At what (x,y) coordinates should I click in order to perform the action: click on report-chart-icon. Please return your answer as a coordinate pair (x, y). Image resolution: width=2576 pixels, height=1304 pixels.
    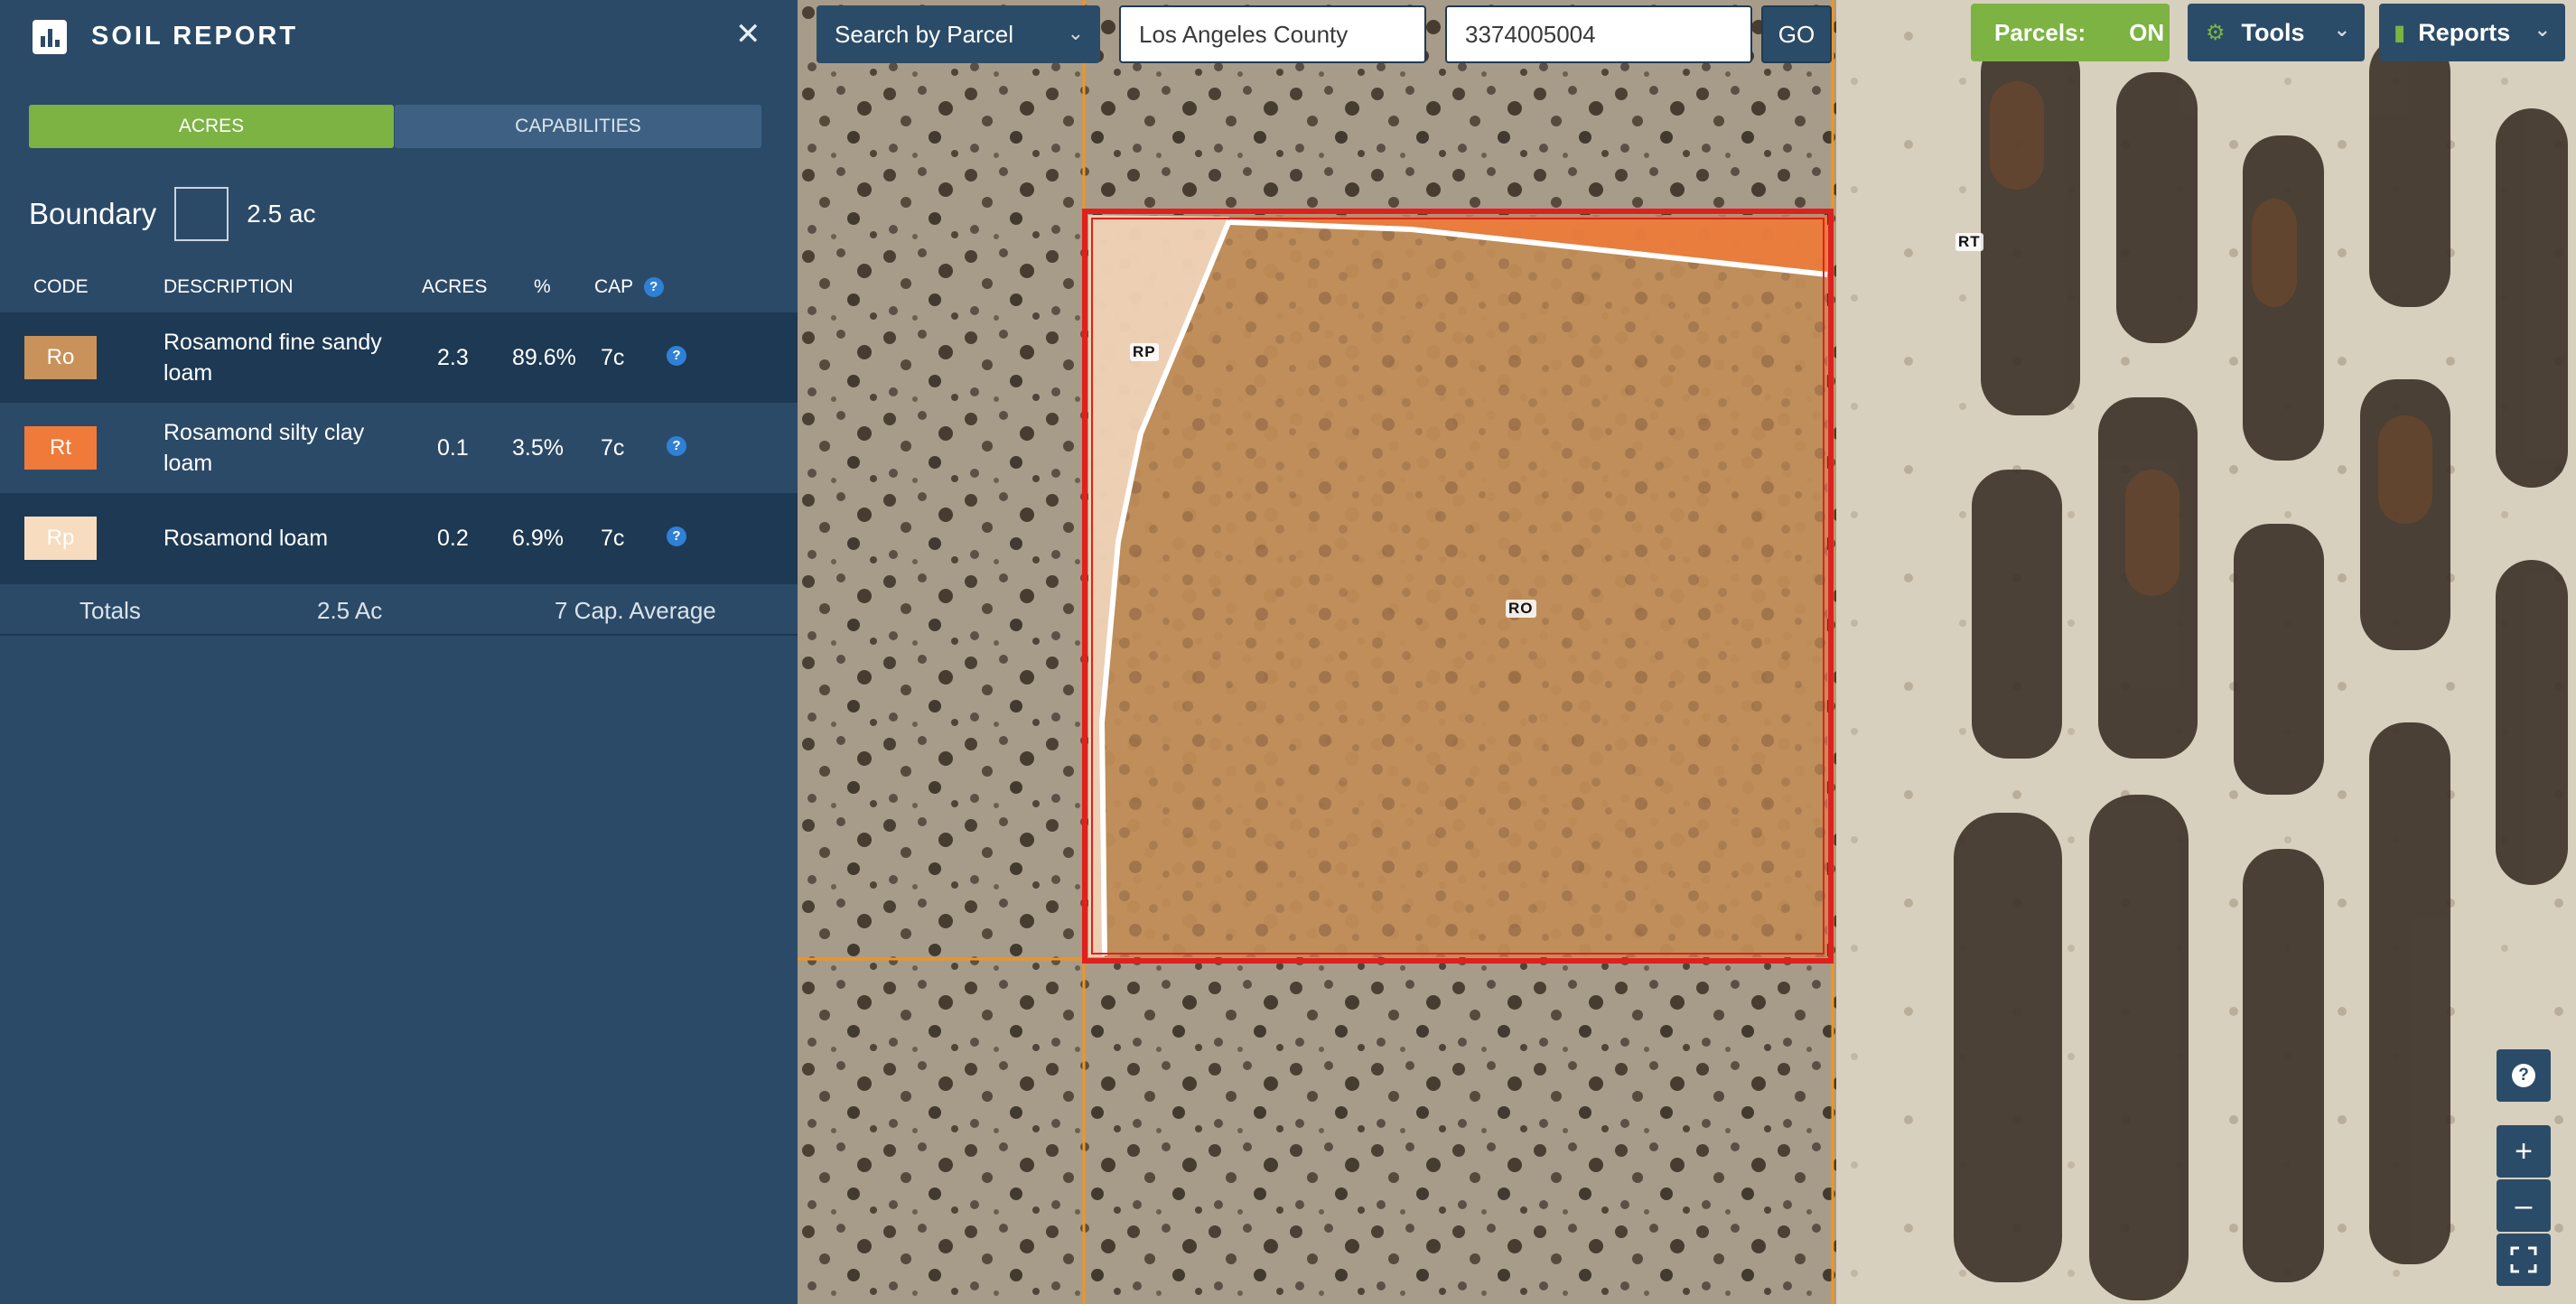
    Looking at the image, I should click on (50, 37).